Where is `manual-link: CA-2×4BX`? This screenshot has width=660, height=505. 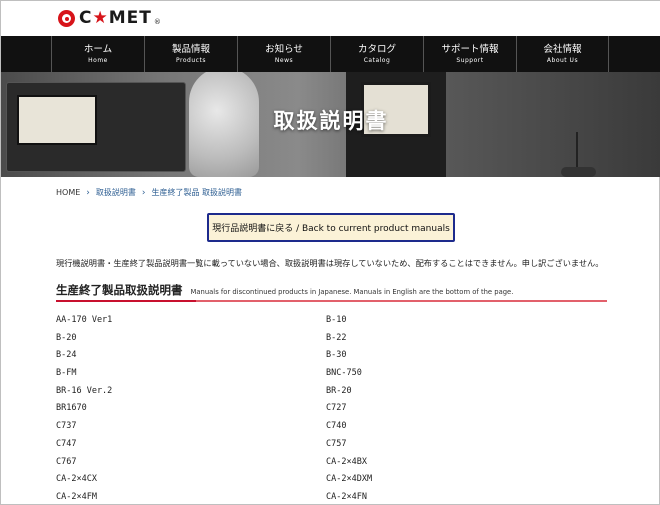
manual-link: CA-2×4BX is located at coordinates (446, 464).